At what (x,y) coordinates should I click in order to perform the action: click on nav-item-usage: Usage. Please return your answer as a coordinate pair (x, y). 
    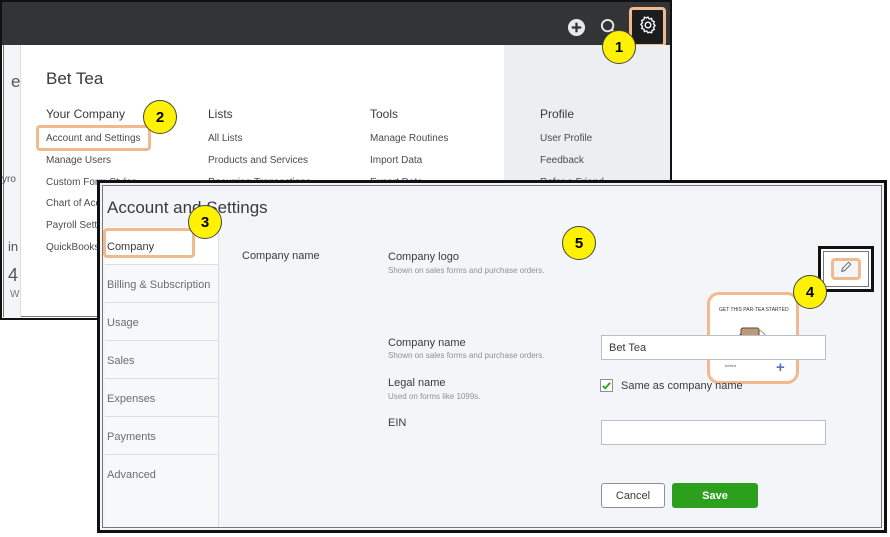
    Looking at the image, I should click on (161, 322).